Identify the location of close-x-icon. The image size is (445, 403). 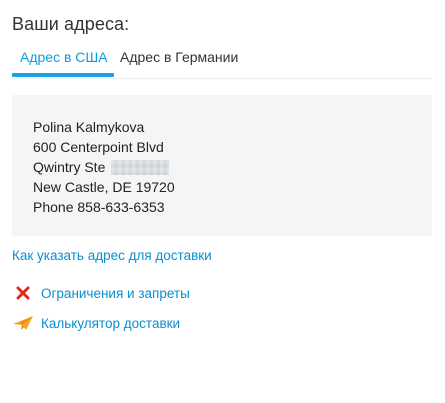
(23, 293).